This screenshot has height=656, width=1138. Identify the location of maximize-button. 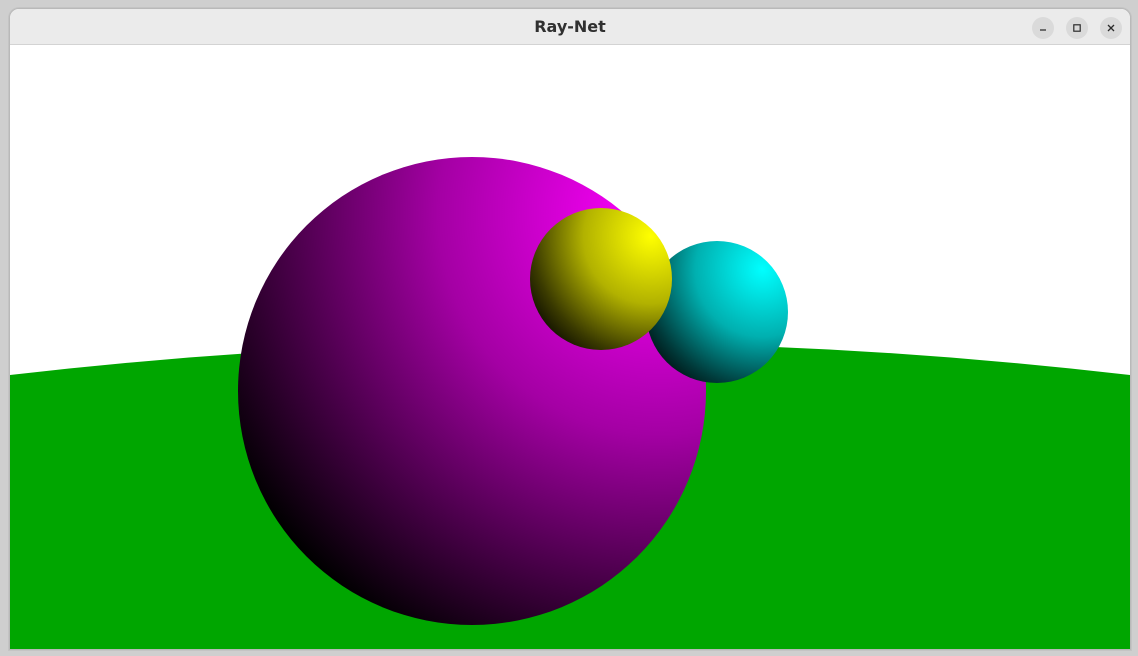
(1077, 28).